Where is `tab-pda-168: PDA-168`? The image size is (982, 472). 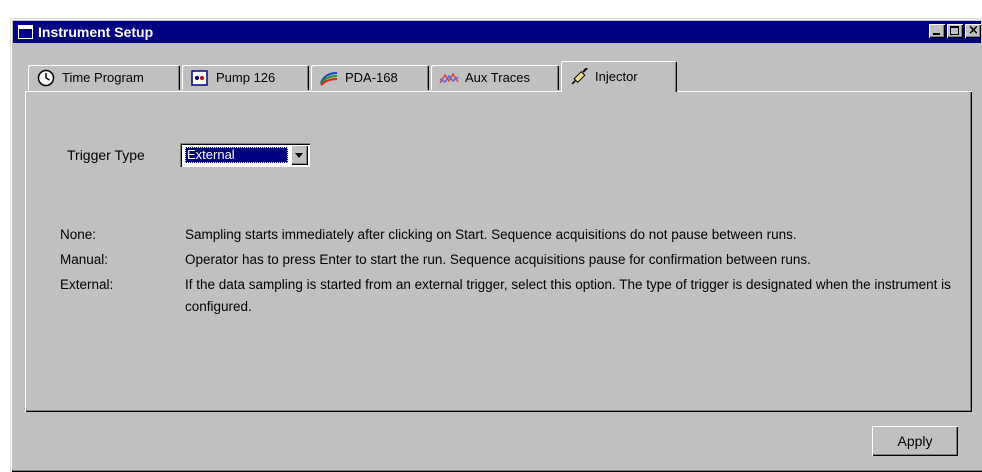
tab-pda-168: PDA-168 is located at coordinates (370, 77).